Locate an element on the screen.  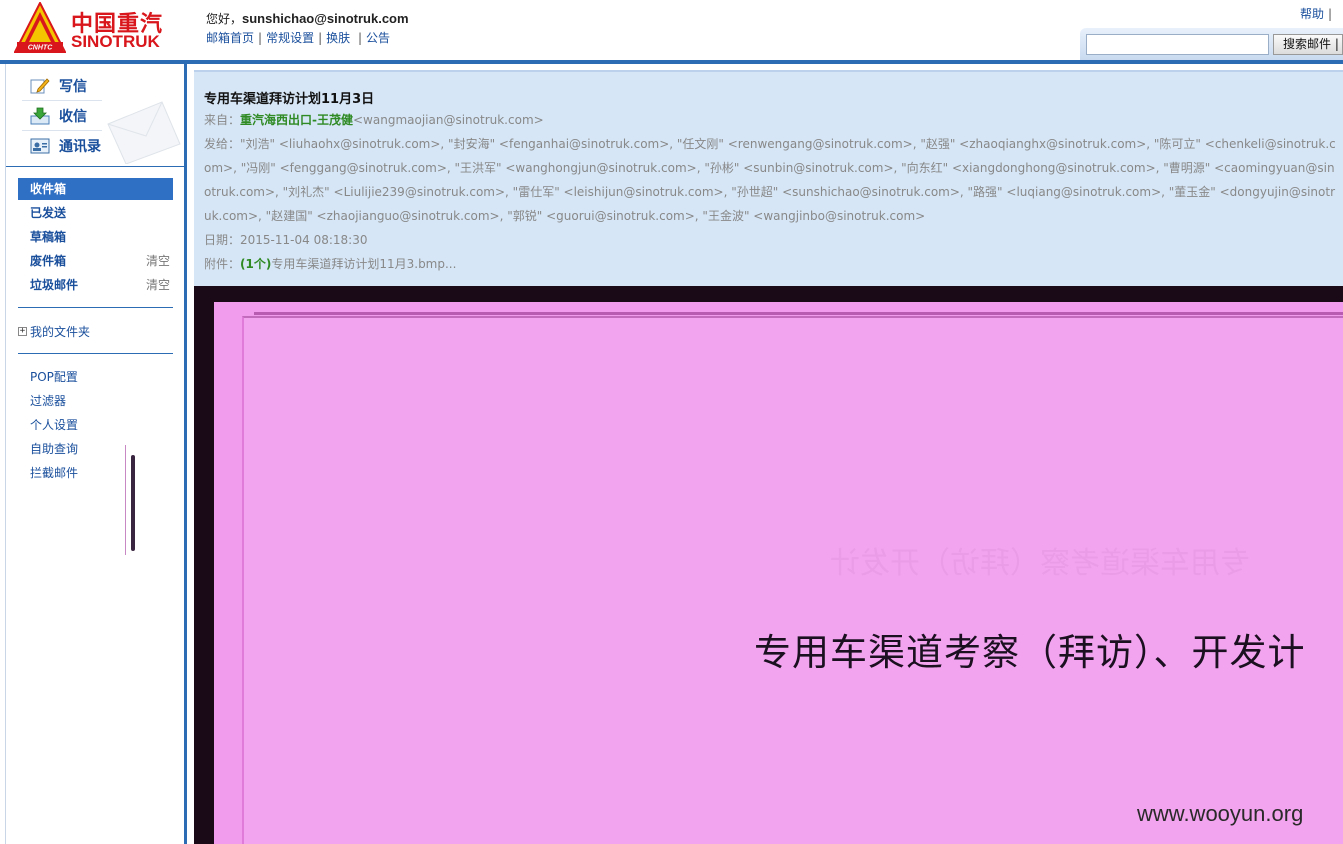
sender-name: 重汽海西出口-王茂健 is located at coordinates (296, 120).